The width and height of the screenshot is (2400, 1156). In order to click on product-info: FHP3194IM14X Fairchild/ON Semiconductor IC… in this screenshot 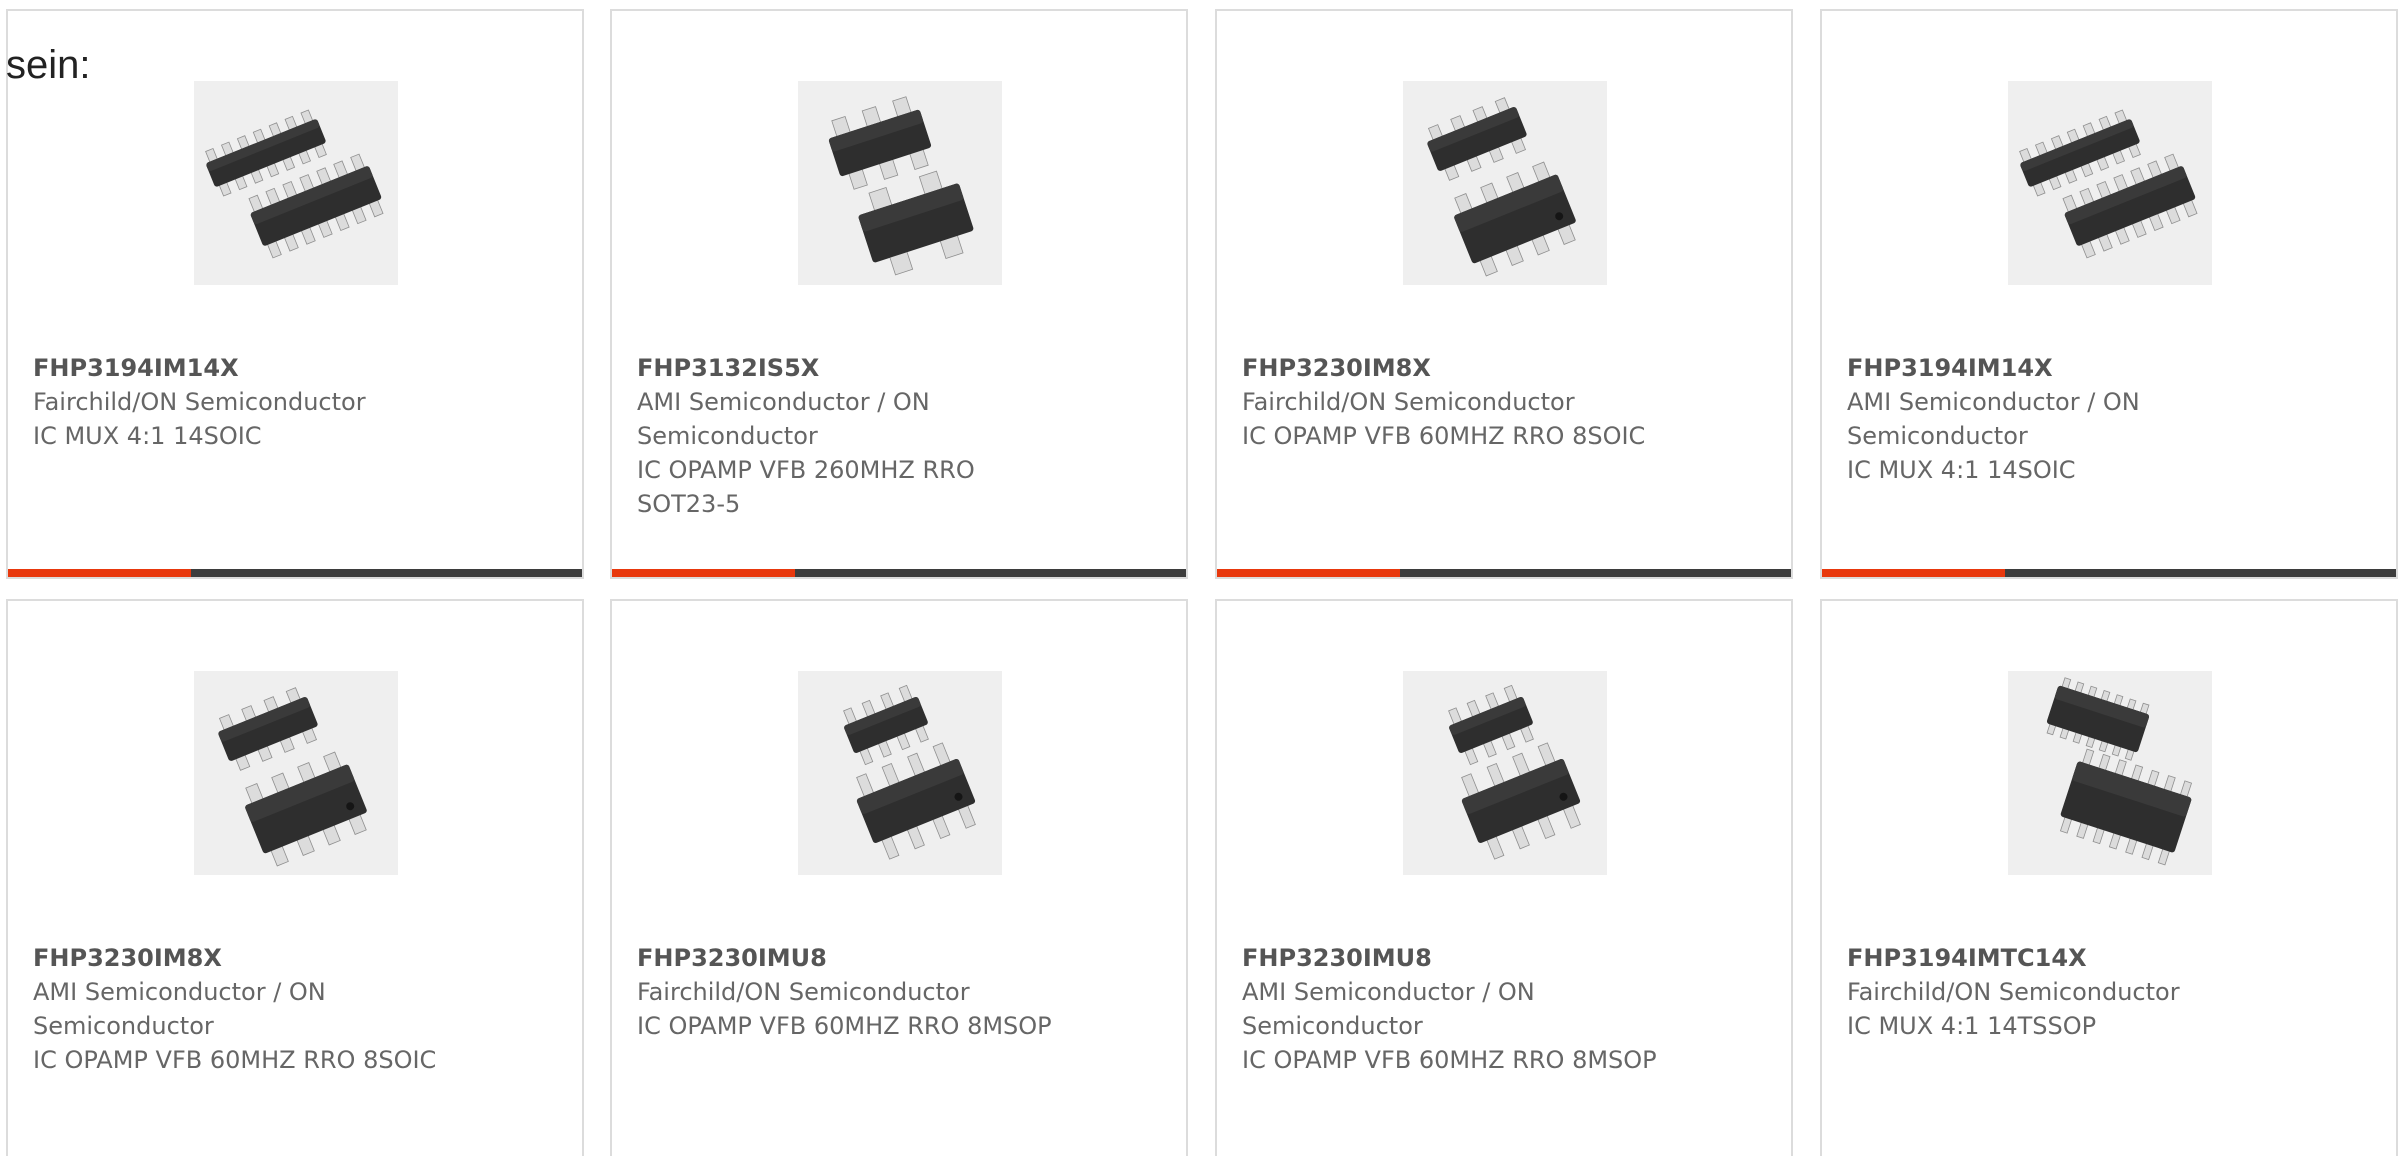, I will do `click(243, 402)`.